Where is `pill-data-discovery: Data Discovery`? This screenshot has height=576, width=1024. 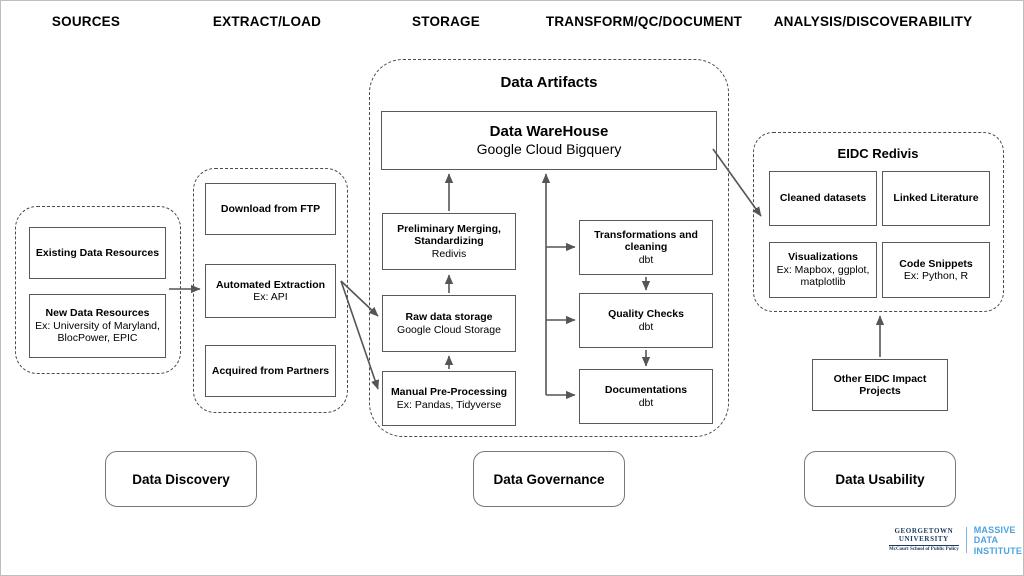
pill-data-discovery: Data Discovery is located at coordinates (181, 479).